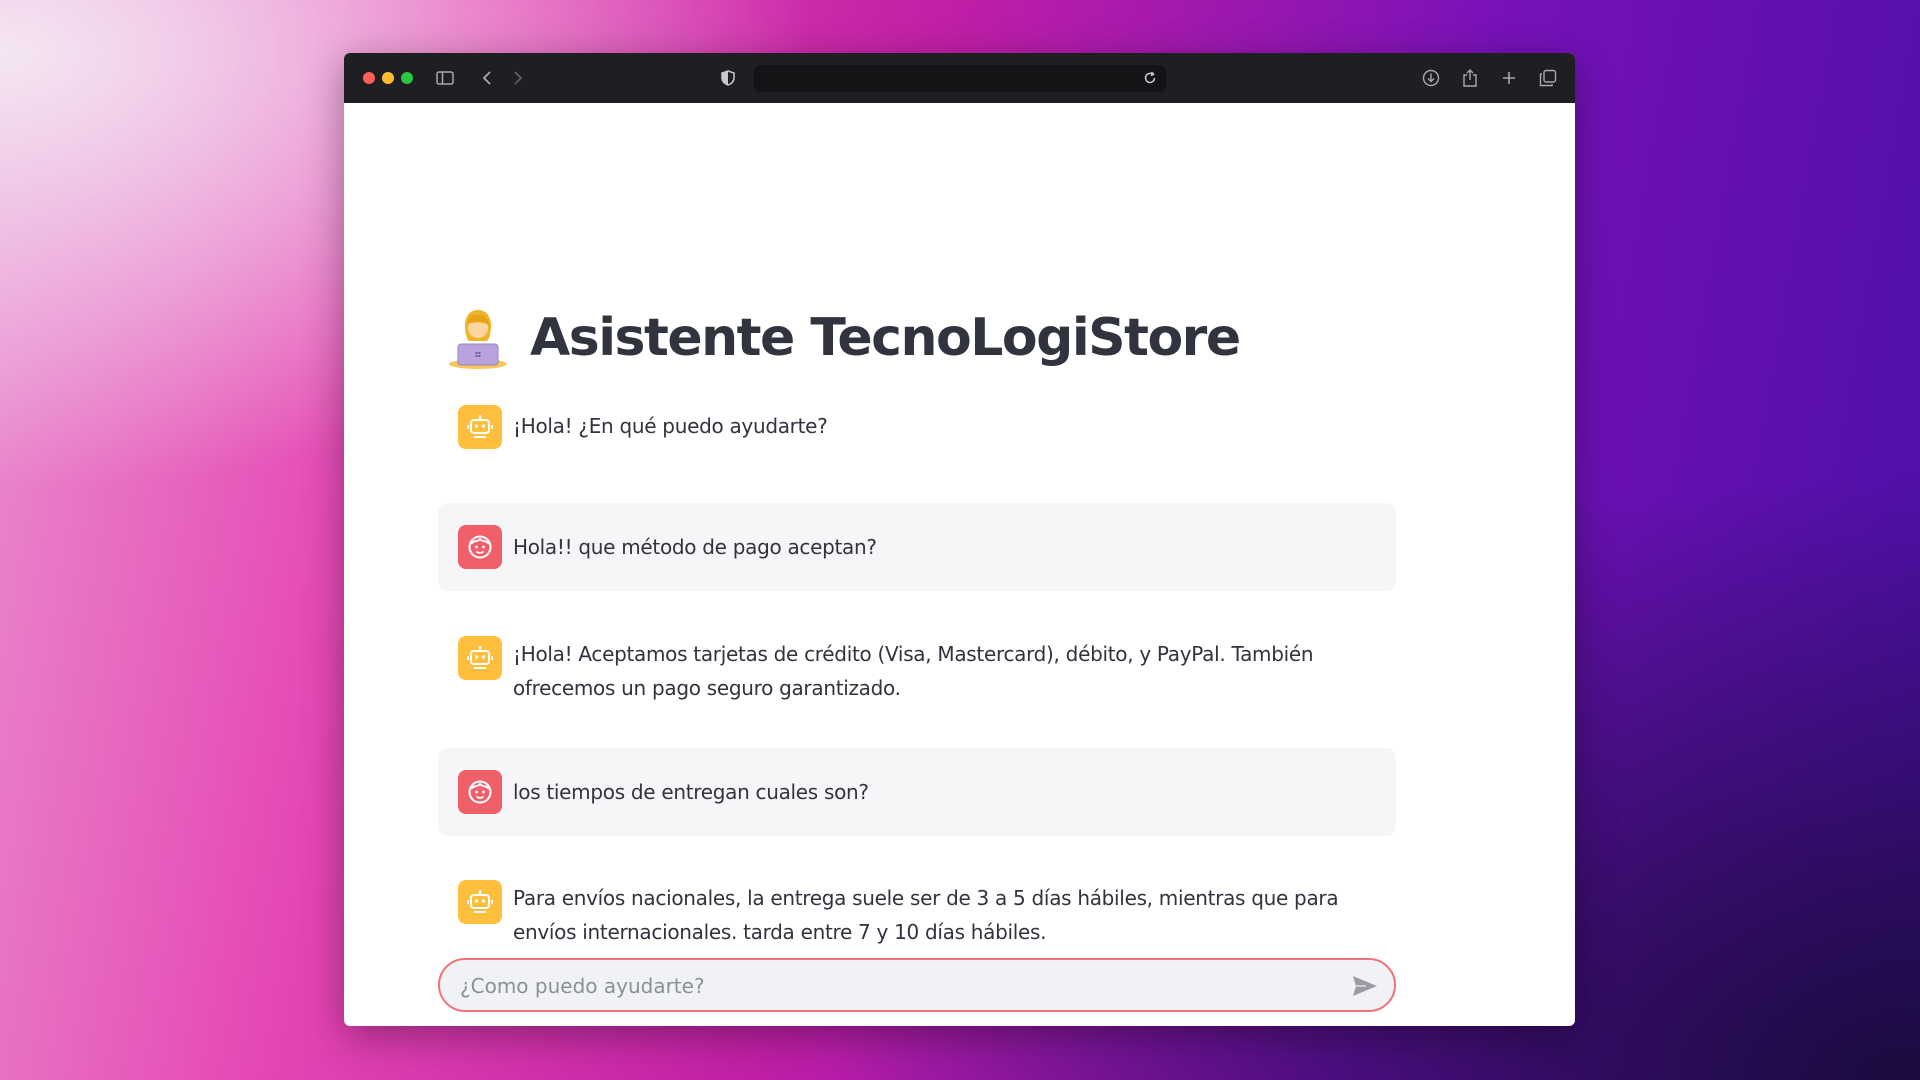 This screenshot has height=1080, width=1920. I want to click on sidebar-icon, so click(445, 78).